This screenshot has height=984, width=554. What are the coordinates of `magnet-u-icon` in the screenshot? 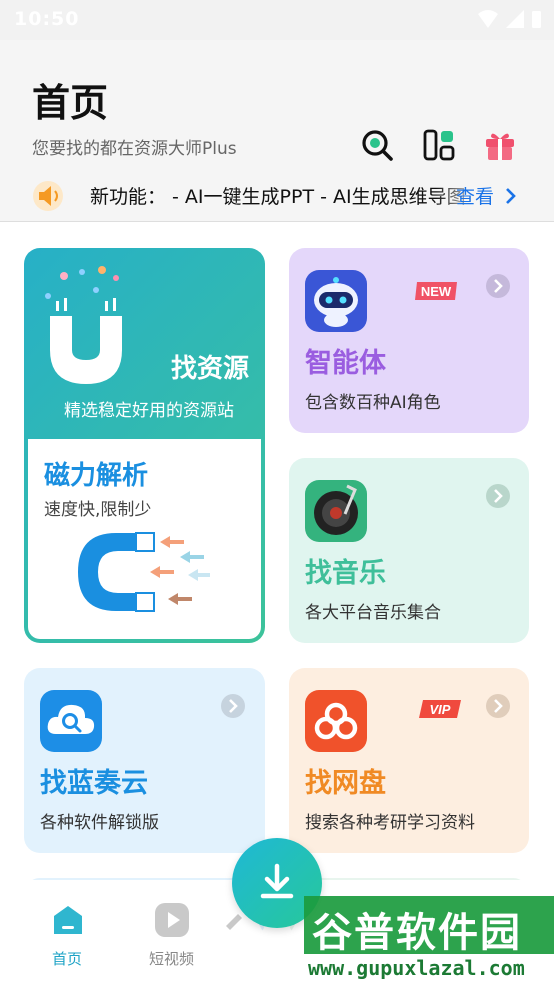 It's located at (83, 325).